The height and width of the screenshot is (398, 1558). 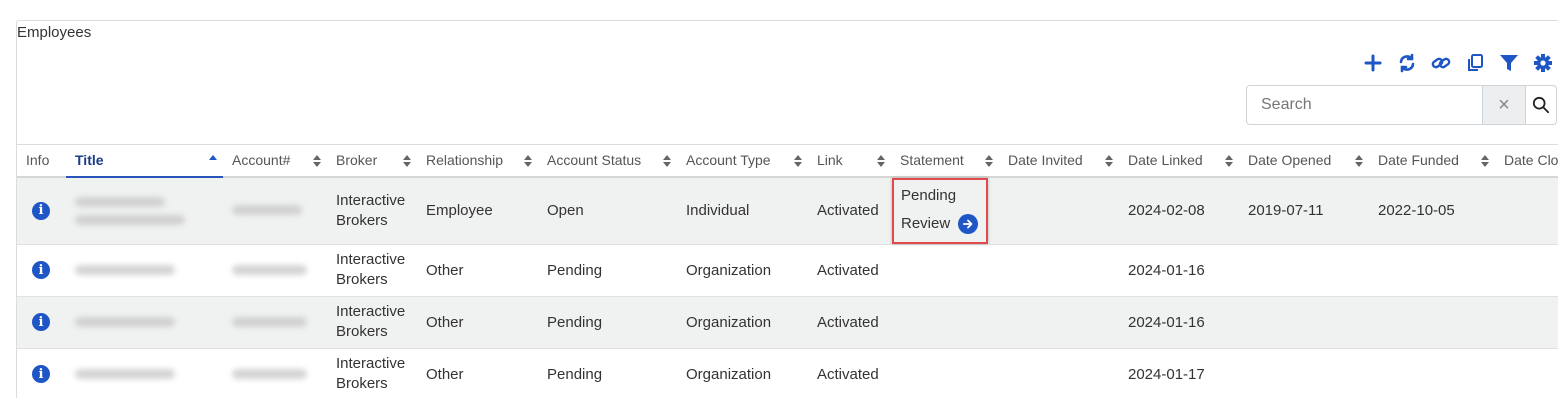 What do you see at coordinates (144, 161) in the screenshot?
I see `col-title: Title` at bounding box center [144, 161].